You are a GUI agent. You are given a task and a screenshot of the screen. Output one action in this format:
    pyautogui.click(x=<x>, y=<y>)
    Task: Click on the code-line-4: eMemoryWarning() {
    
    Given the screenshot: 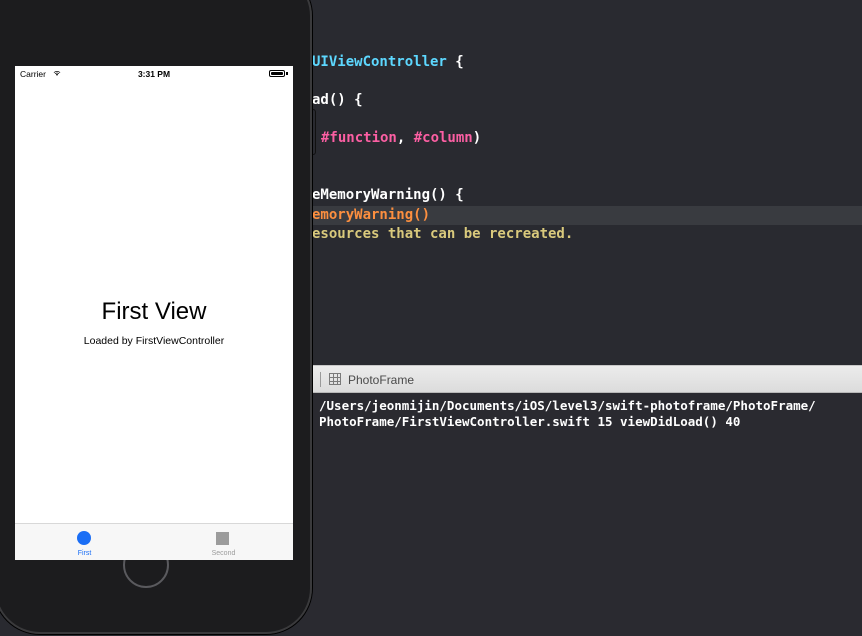 What is the action you would take?
    pyautogui.click(x=388, y=195)
    